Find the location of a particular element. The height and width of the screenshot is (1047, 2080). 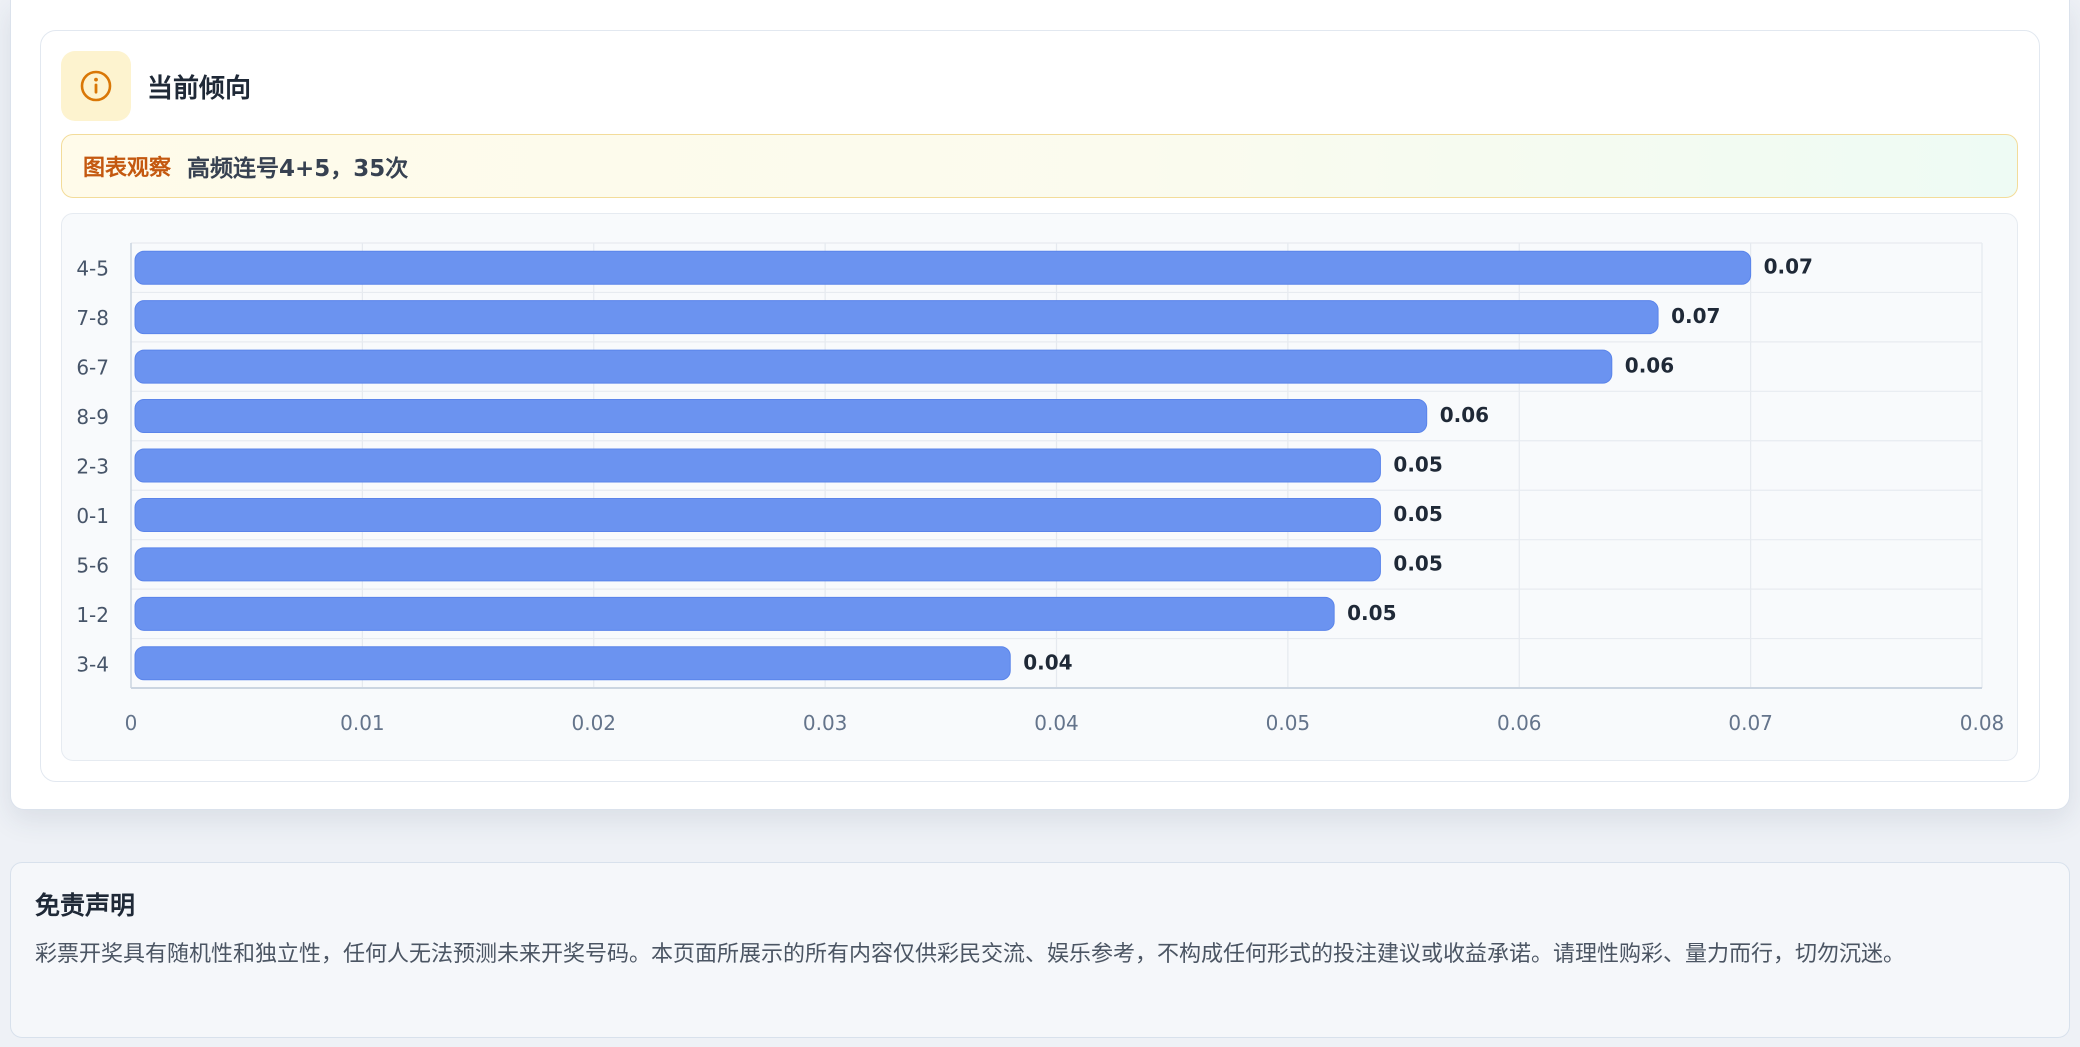

x-tick-label: 0.05 is located at coordinates (1288, 723).